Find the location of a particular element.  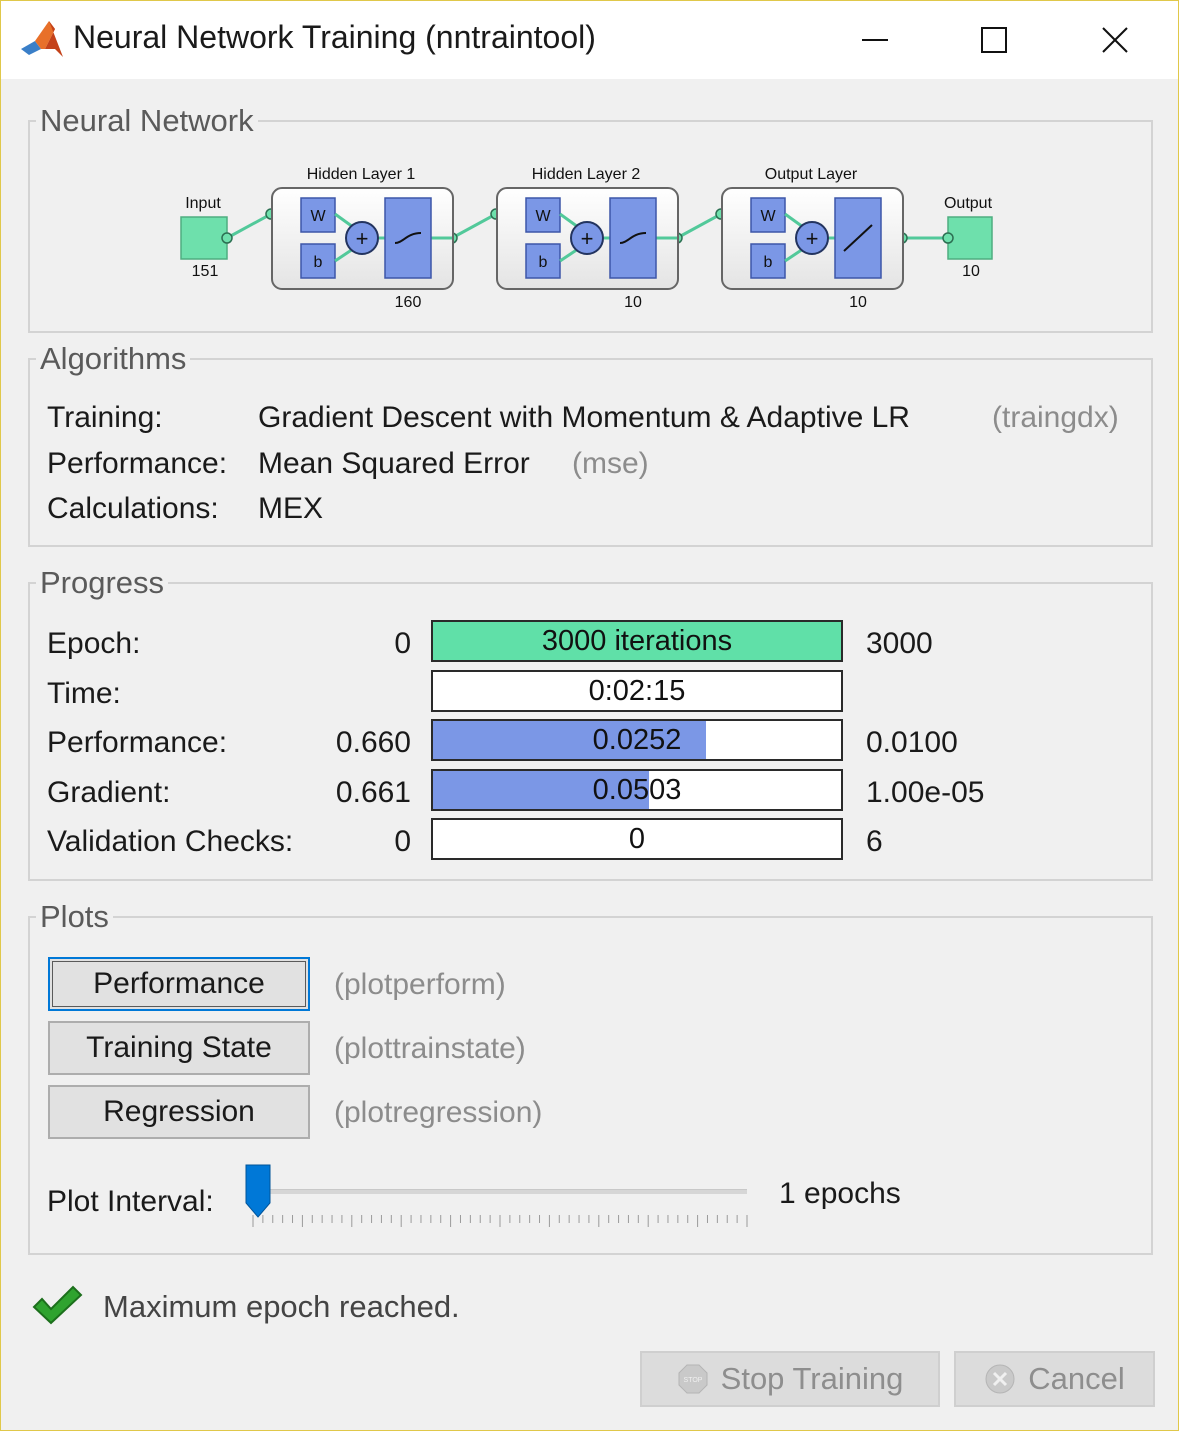

plot-interval-value: 1 epochs is located at coordinates (840, 1193).